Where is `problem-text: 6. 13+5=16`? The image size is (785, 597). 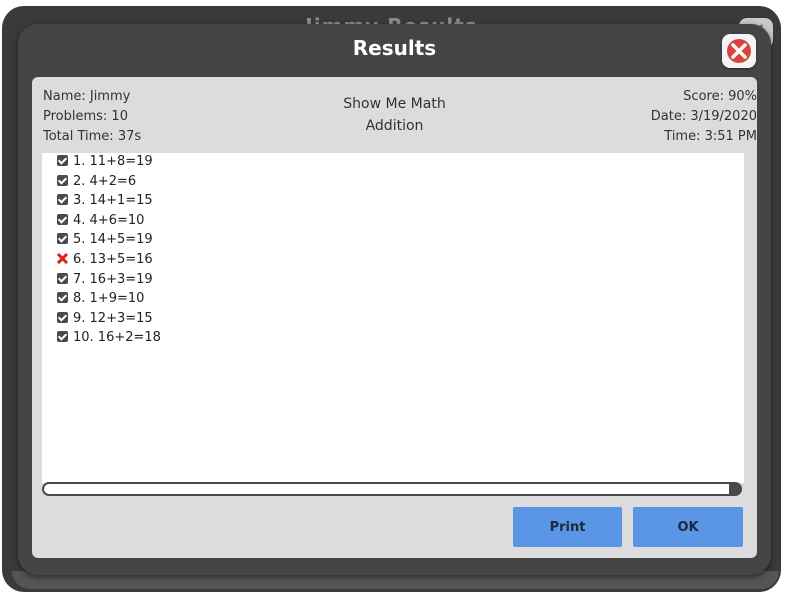 problem-text: 6. 13+5=16 is located at coordinates (113, 259).